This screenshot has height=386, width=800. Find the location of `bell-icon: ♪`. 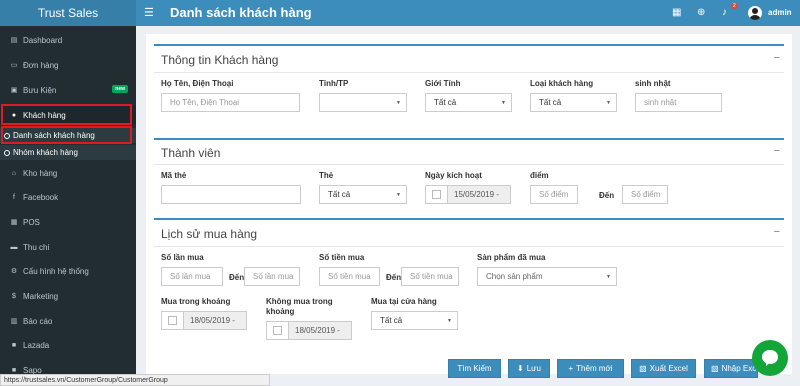

bell-icon: ♪ is located at coordinates (724, 12).